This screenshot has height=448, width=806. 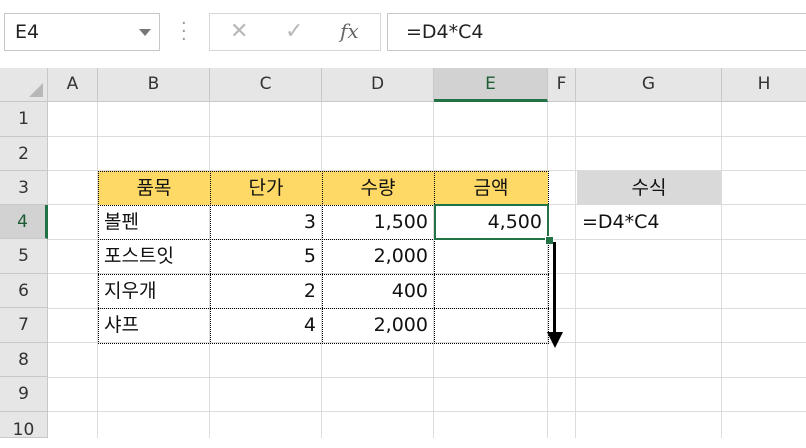 I want to click on name-box-value: E4, so click(x=27, y=32).